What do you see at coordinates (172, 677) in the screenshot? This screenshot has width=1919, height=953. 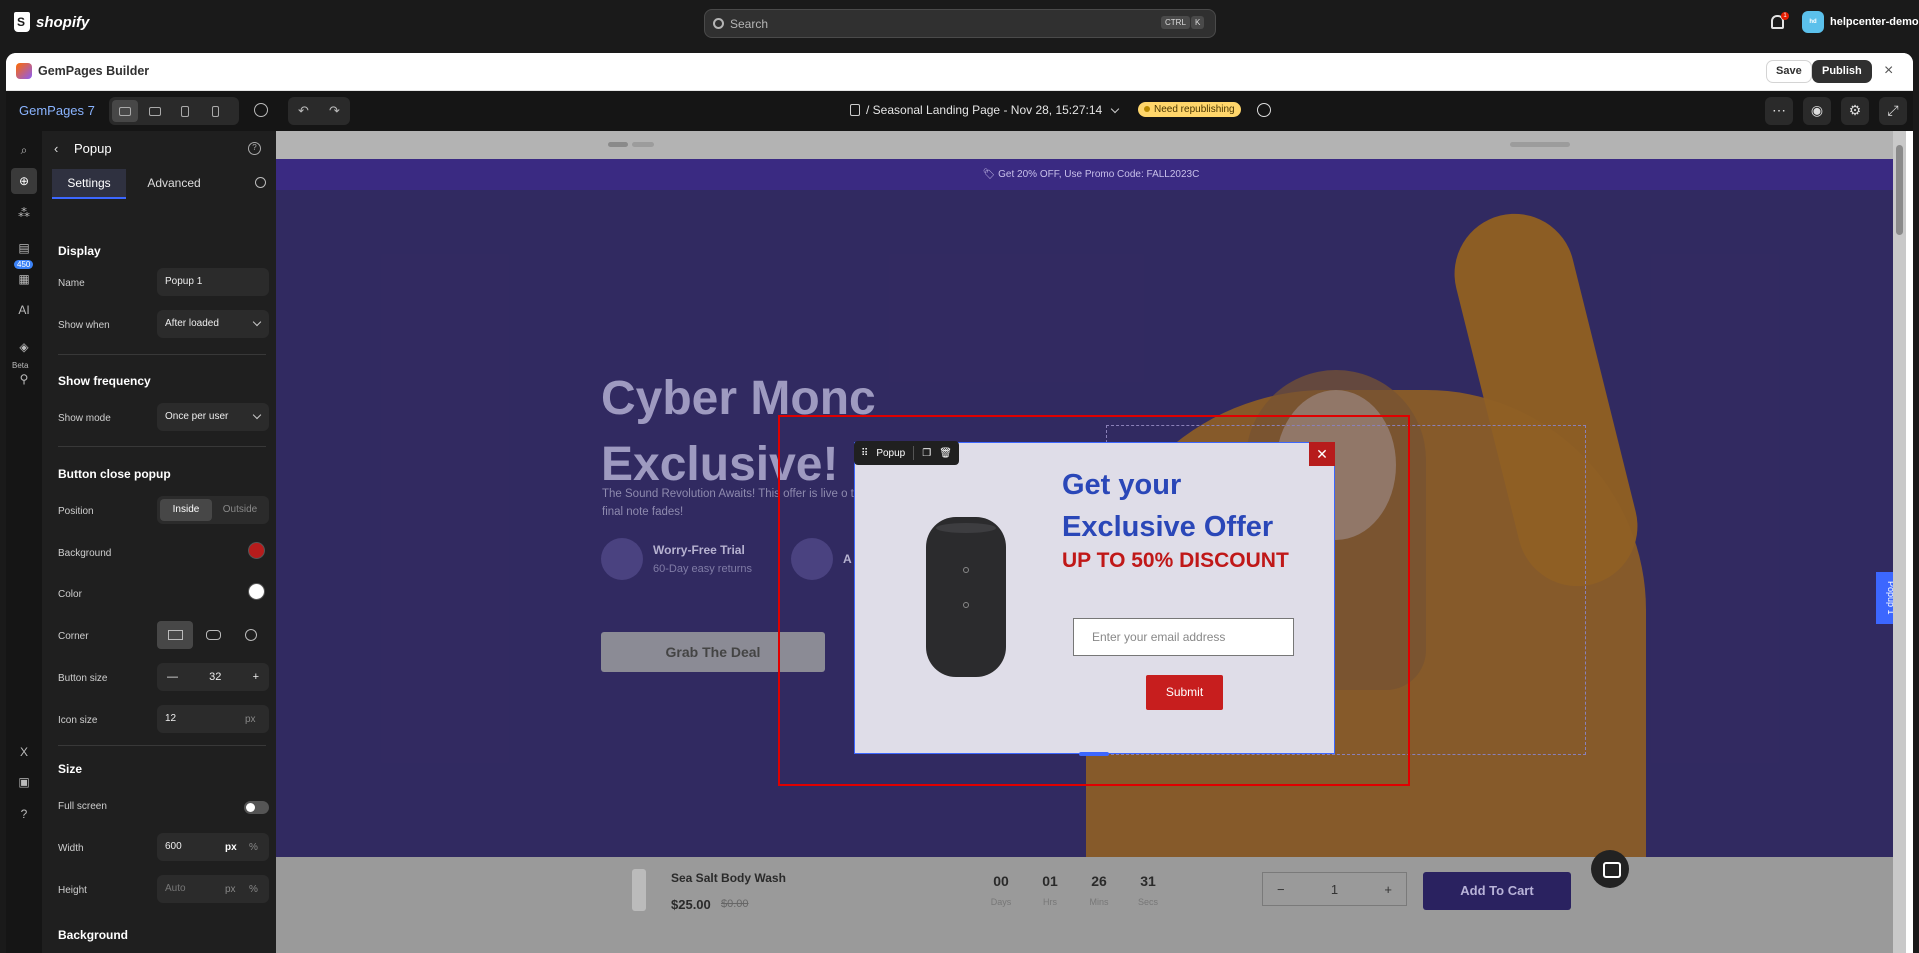 I see `minus-icon: —` at bounding box center [172, 677].